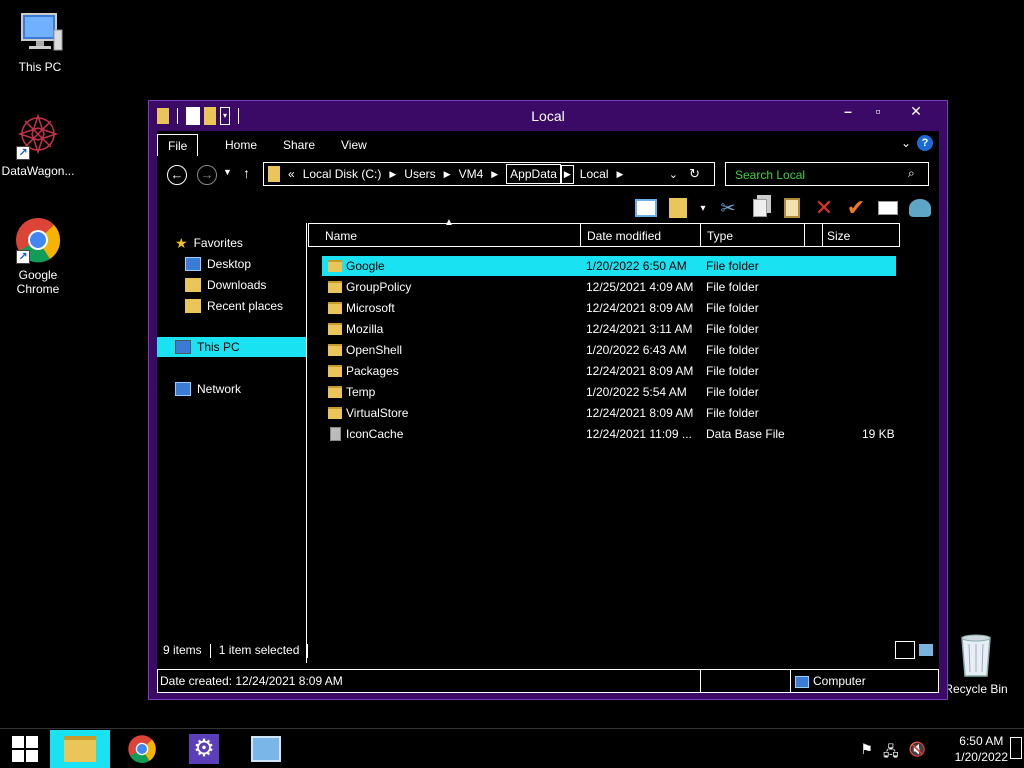 The image size is (1024, 768). I want to click on nav-network: Network, so click(231, 389).